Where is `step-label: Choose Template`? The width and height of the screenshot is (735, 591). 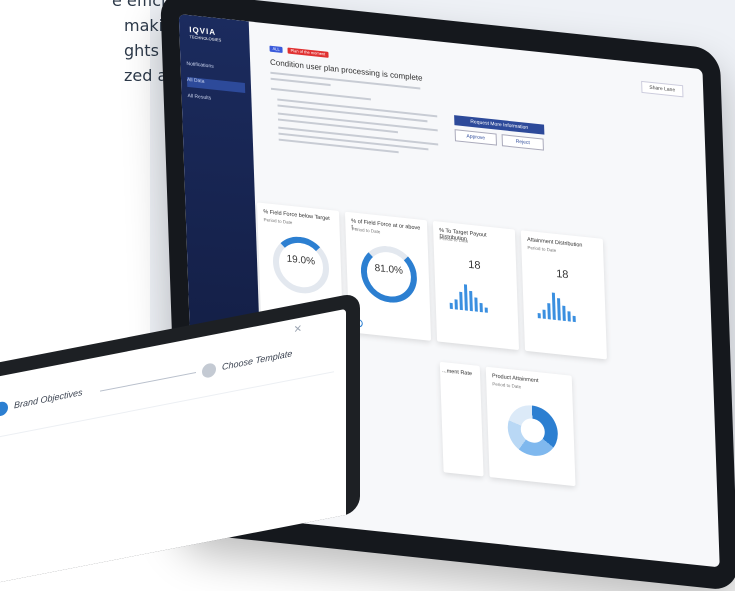
step-label: Choose Template is located at coordinates (257, 360).